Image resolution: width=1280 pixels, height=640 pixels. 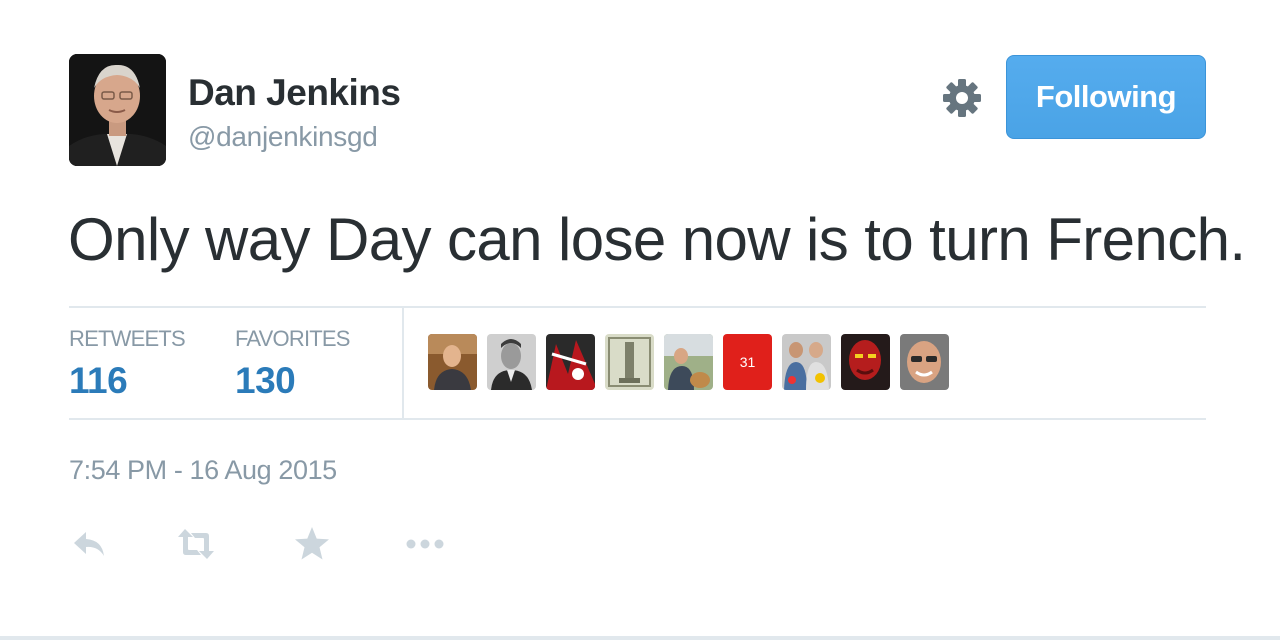 I want to click on reply-icon, so click(x=90, y=544).